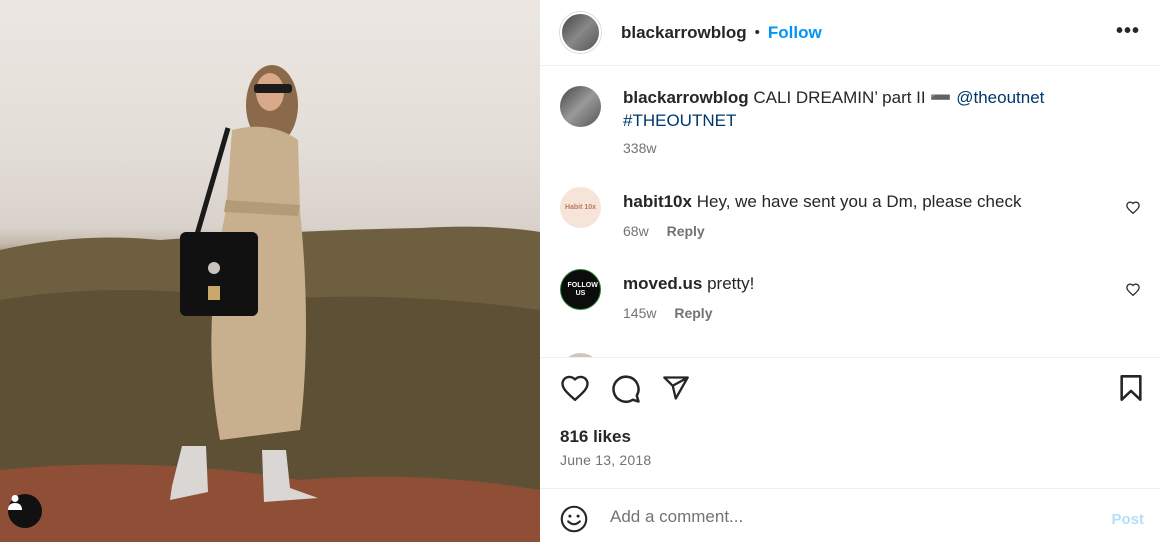 The width and height of the screenshot is (1160, 542). What do you see at coordinates (667, 313) in the screenshot?
I see `comment-meta: 145w Reply` at bounding box center [667, 313].